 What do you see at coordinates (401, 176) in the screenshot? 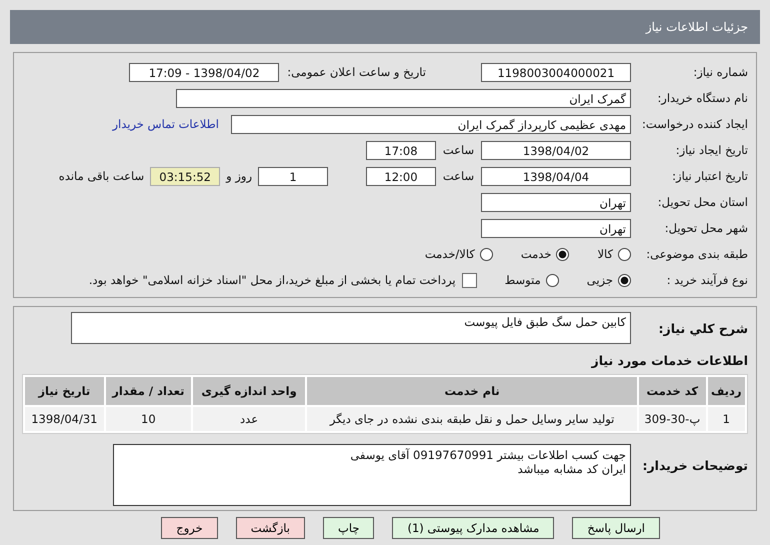
I see `valid-time-field: 12:00` at bounding box center [401, 176].